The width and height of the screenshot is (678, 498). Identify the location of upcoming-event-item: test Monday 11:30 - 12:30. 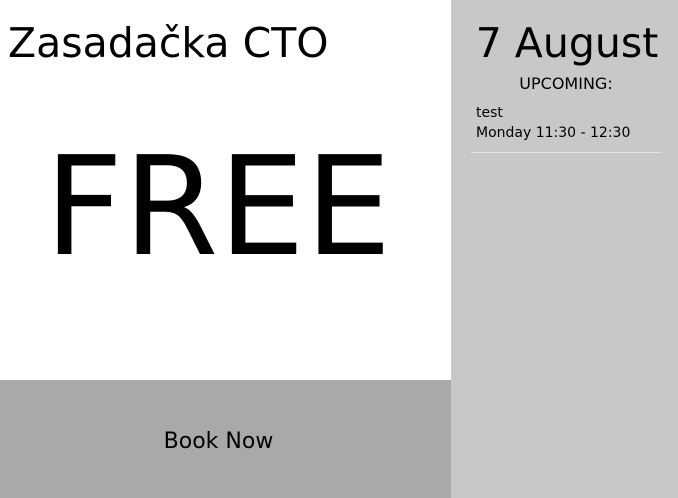
(566, 127).